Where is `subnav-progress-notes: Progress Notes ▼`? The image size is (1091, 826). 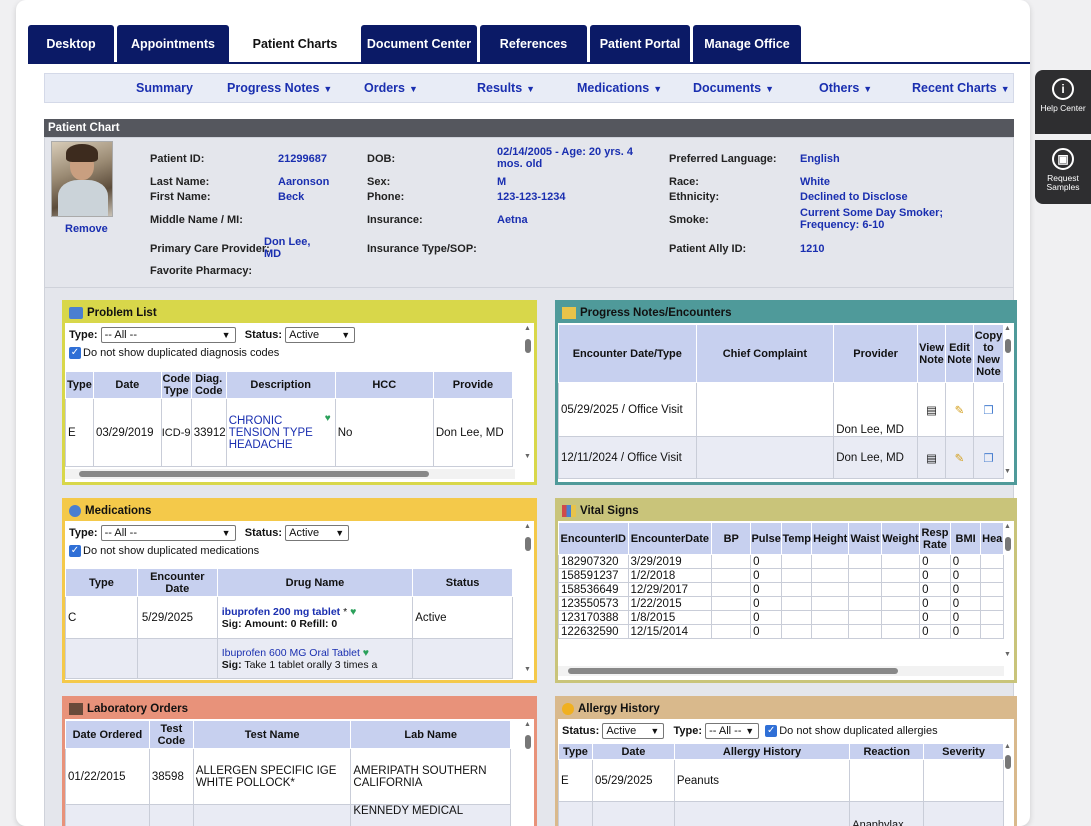
subnav-progress-notes: Progress Notes ▼ is located at coordinates (279, 88).